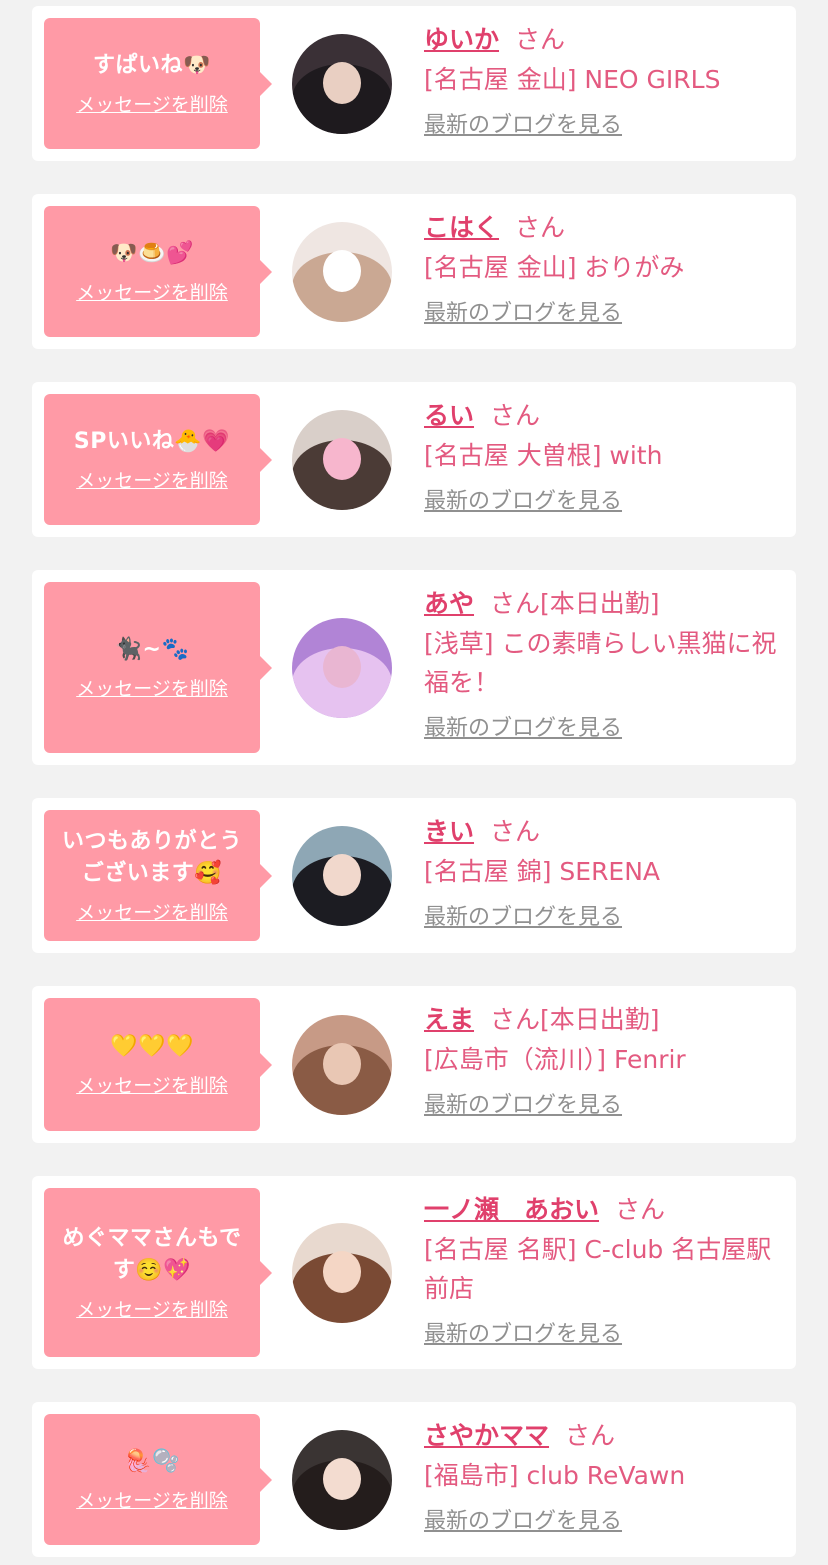 This screenshot has height=1565, width=828. Describe the element at coordinates (511, 1209) in the screenshot. I see `user-name-link: 一ノ瀬 あおい` at that location.